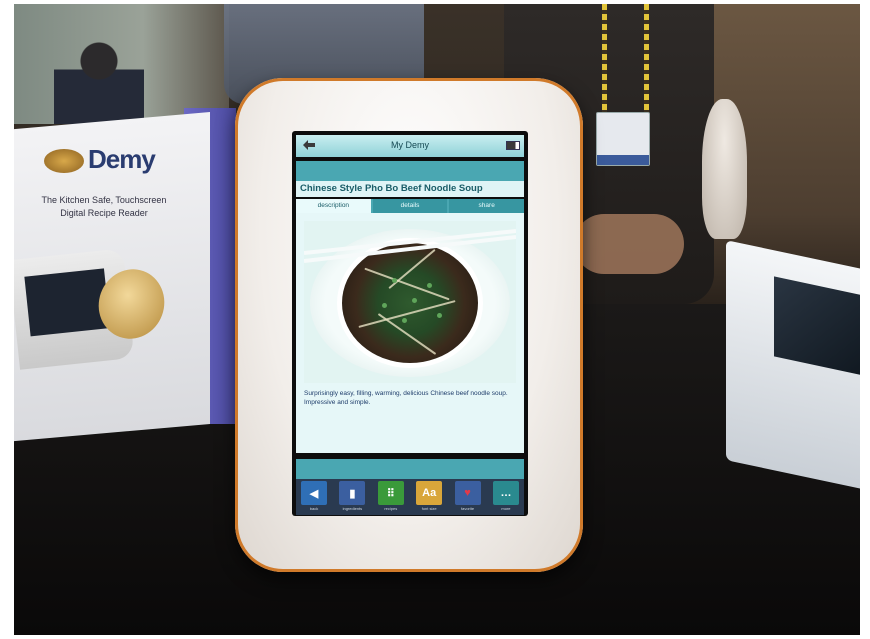 Image resolution: width=870 pixels, height=639 pixels. Describe the element at coordinates (410, 189) in the screenshot. I see `recipe-title: Chinese Style Pho Bo Beef Noodle Soup` at that location.